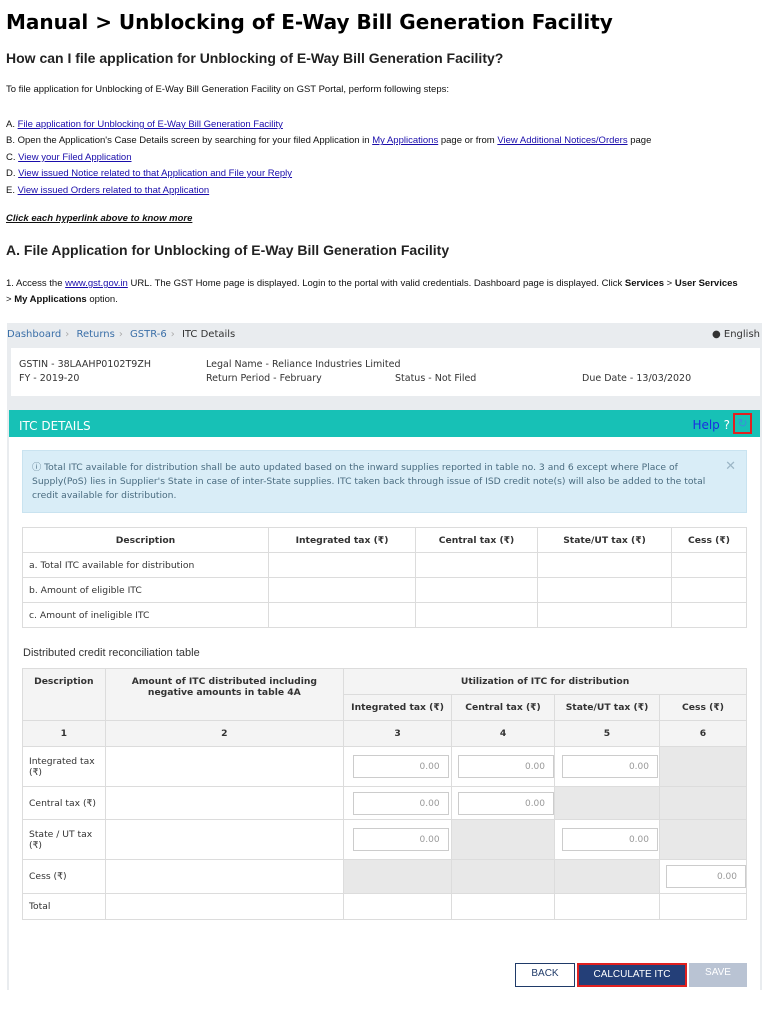 The width and height of the screenshot is (768, 1024). I want to click on gstin: GSTIN - 38LAAHP0102T9ZH, so click(85, 364).